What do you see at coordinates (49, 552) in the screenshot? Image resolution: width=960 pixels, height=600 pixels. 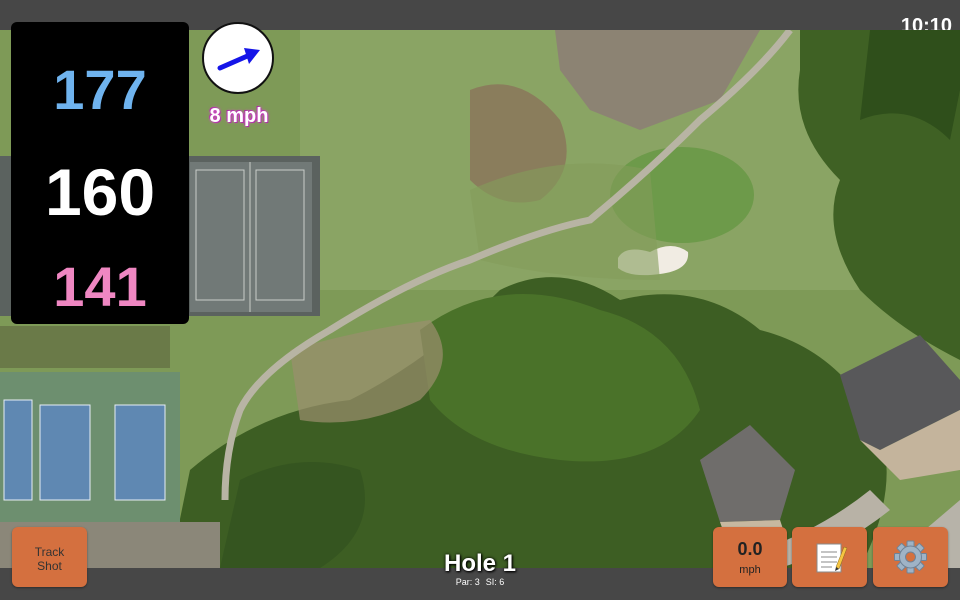 I see `track-shot-label-line1: Track` at bounding box center [49, 552].